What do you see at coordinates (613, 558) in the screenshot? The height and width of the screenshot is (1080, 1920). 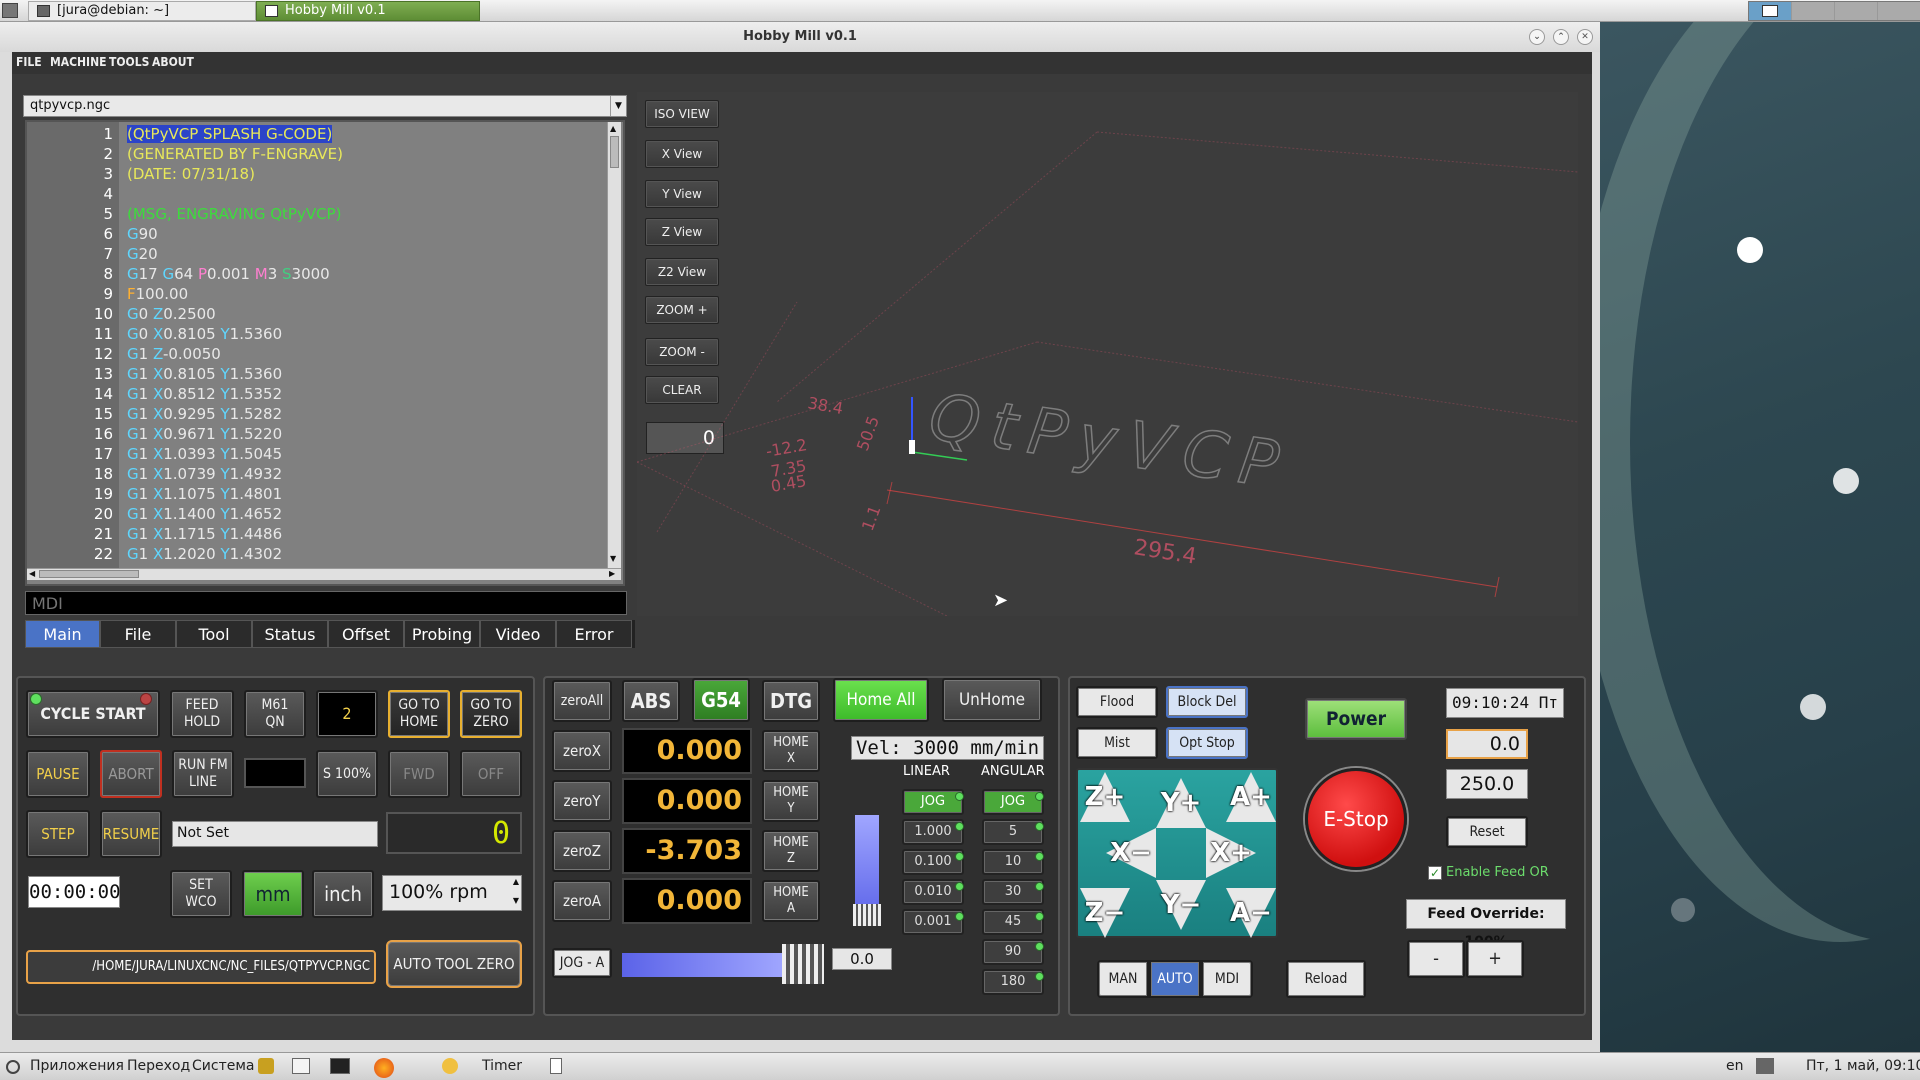 I see `scroll-down-icon: ▼` at bounding box center [613, 558].